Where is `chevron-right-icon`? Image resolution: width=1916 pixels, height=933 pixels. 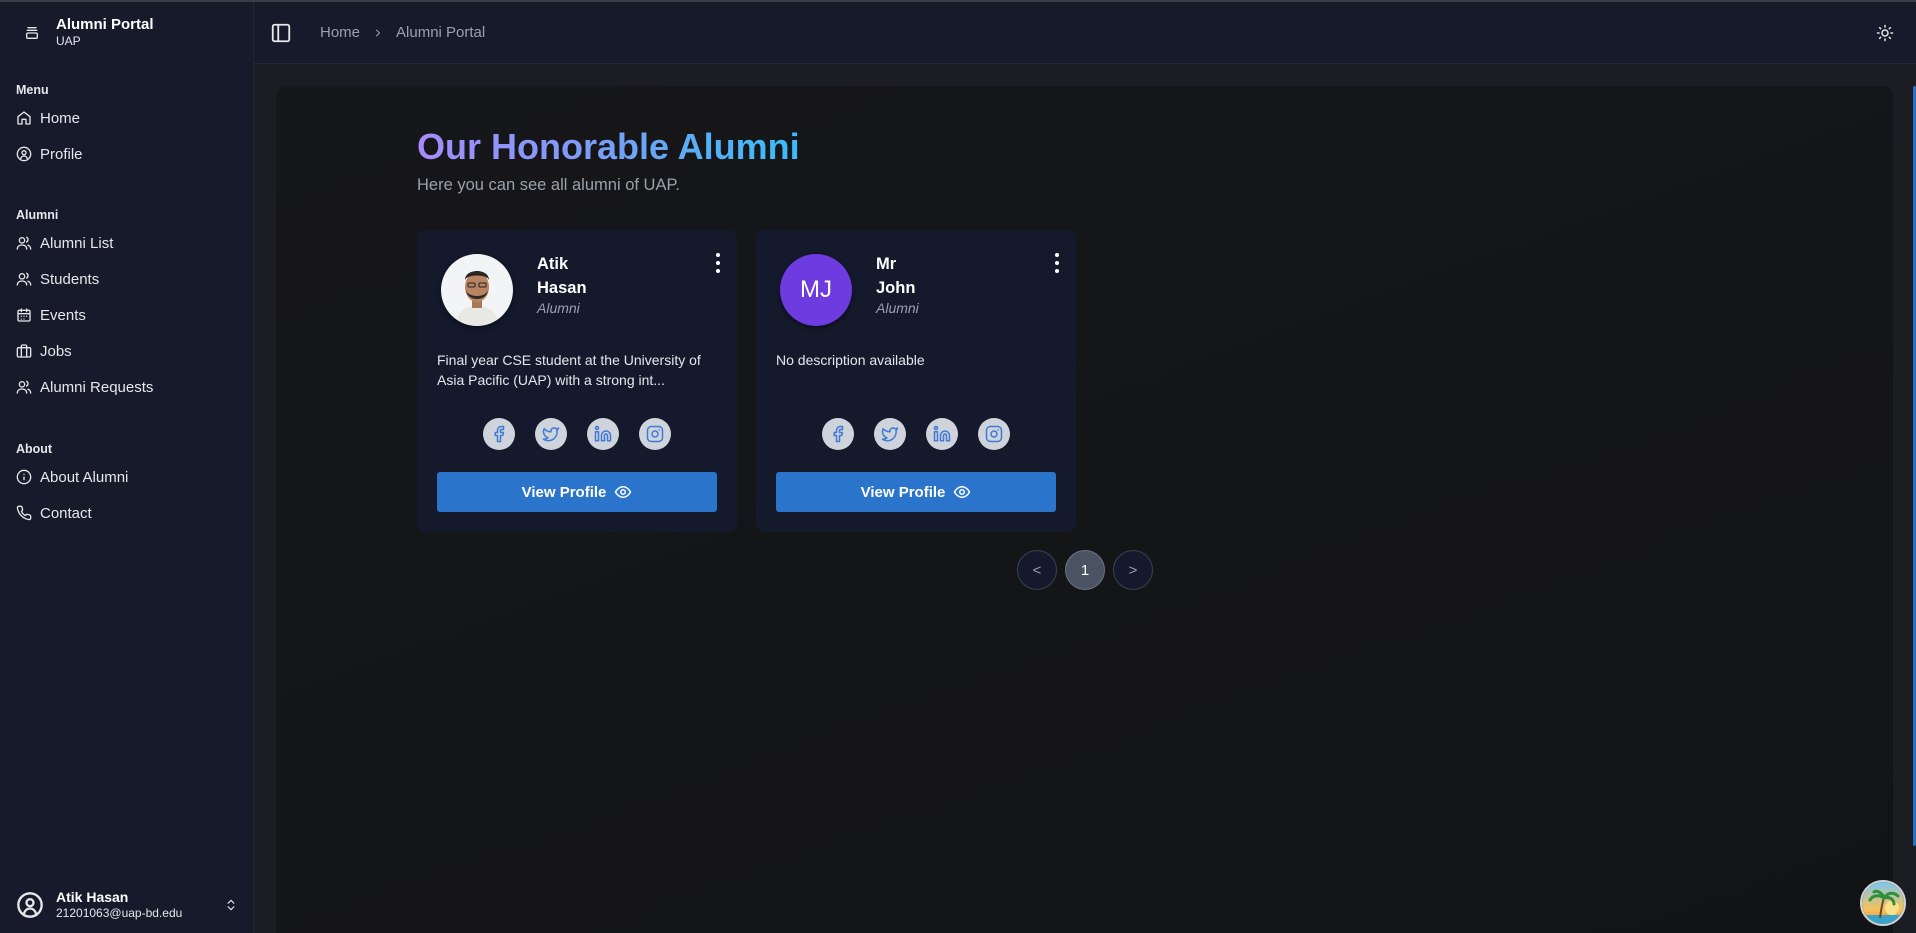
chevron-right-icon is located at coordinates (378, 32).